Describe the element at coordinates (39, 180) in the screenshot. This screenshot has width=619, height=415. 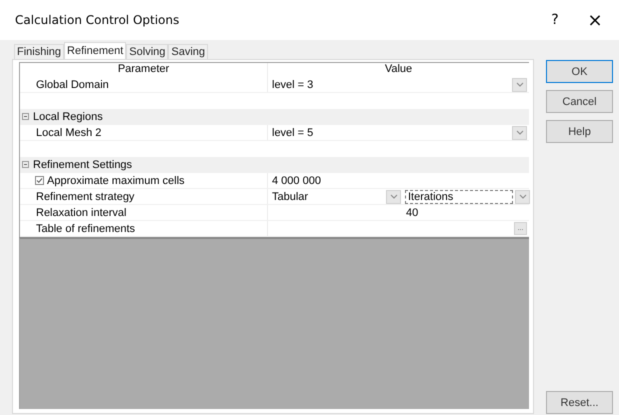
I see `checkbox` at that location.